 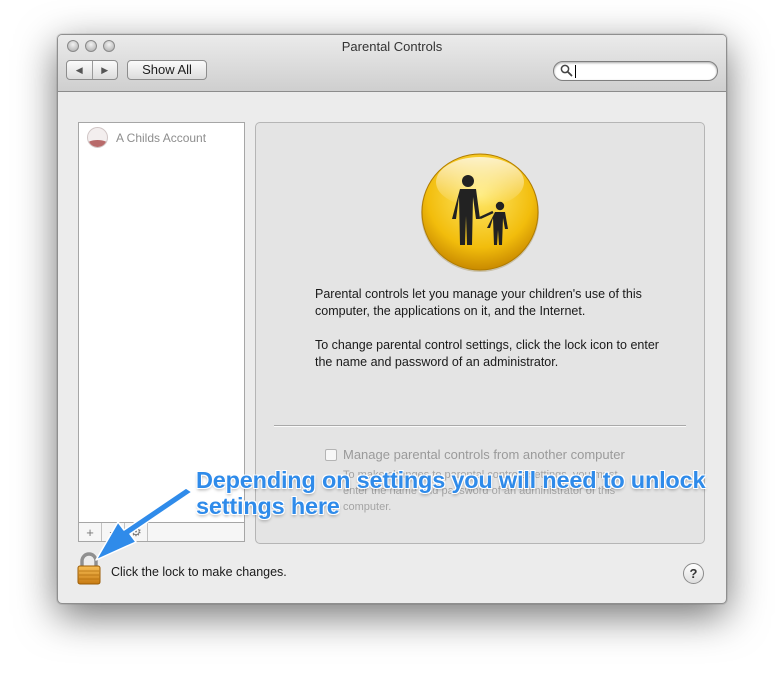 I want to click on back-forward-control: ◀ ▶, so click(x=92, y=70).